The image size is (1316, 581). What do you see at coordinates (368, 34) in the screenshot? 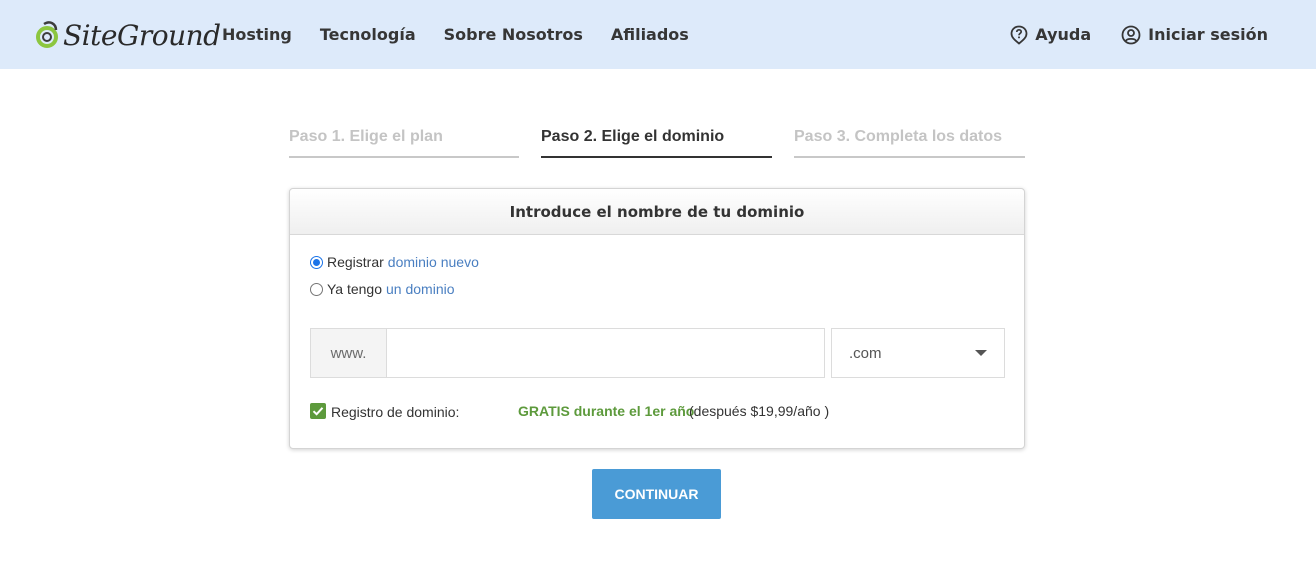
I see `nav-item-tecnologia: Tecnología` at bounding box center [368, 34].